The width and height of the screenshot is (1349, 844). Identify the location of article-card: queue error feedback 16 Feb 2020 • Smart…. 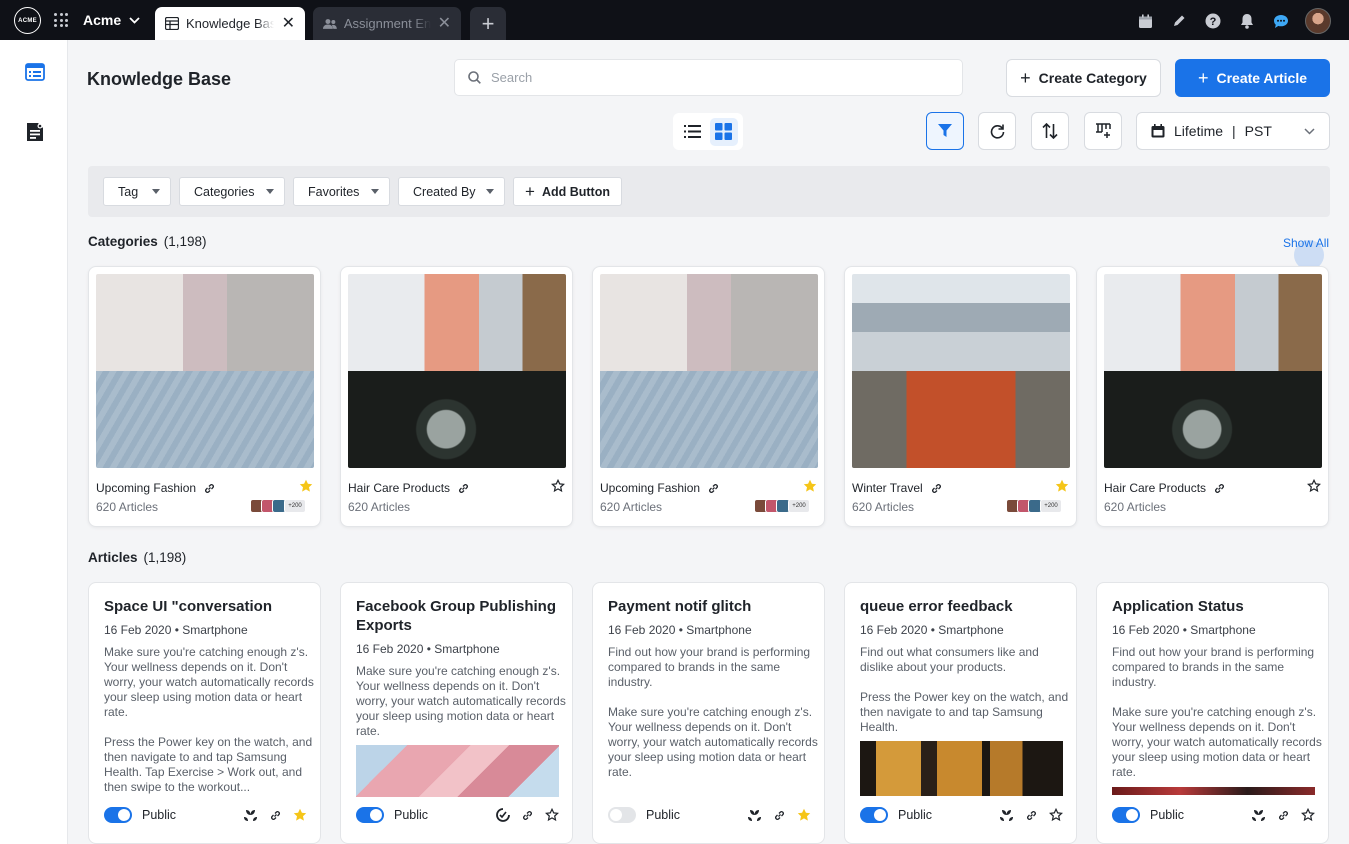
(960, 713).